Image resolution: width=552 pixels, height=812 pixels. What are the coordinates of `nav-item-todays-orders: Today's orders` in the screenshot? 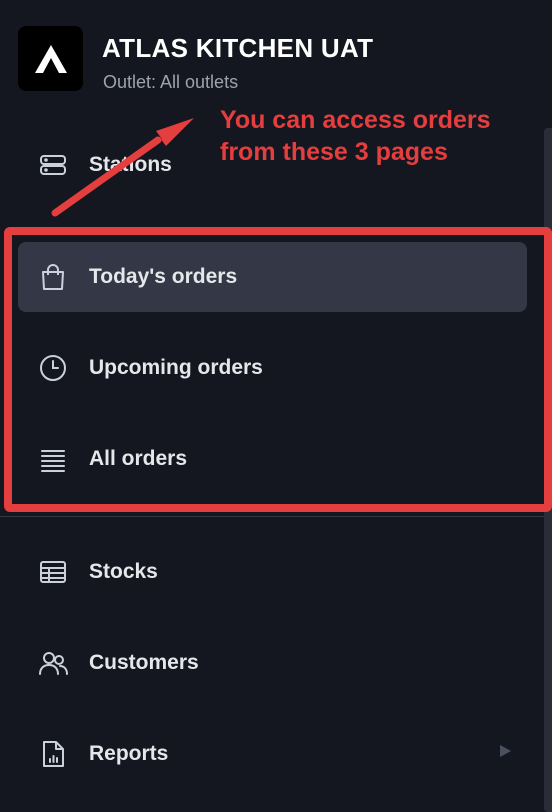 It's located at (272, 277).